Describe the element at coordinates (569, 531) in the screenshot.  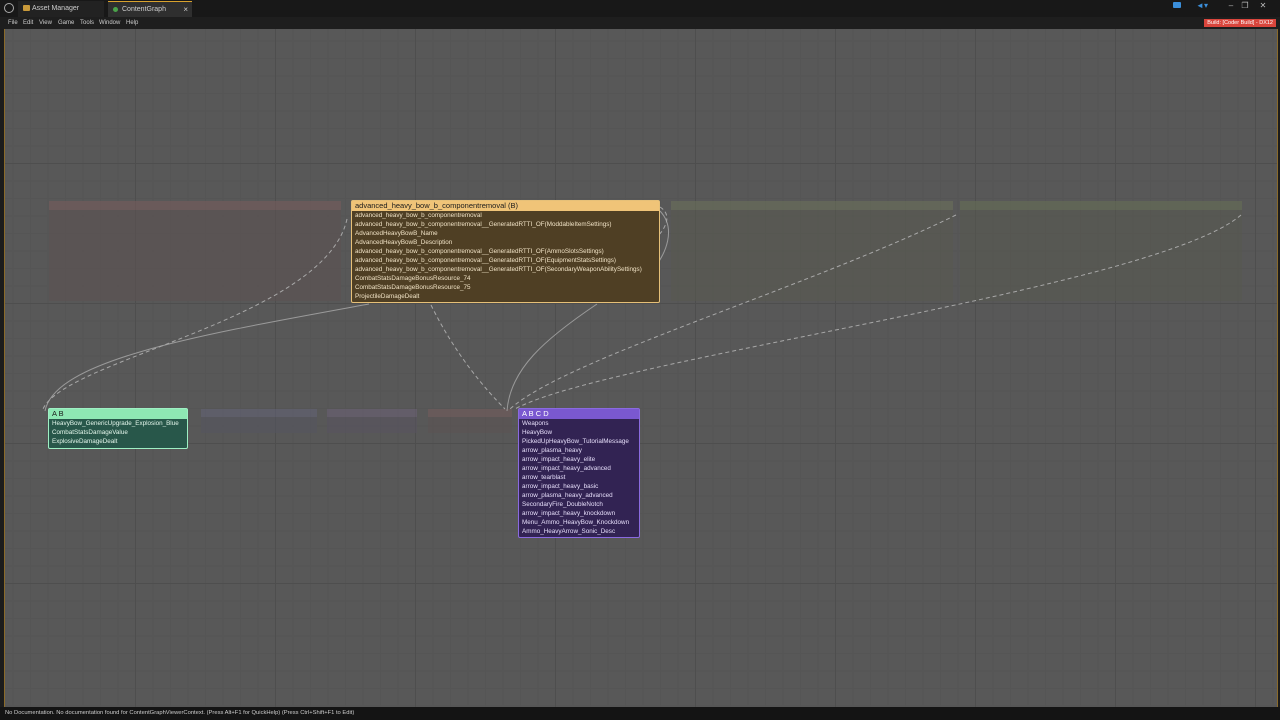
I see `node-entry: Ammo_HeavyArrow_Sonic_Desc` at that location.